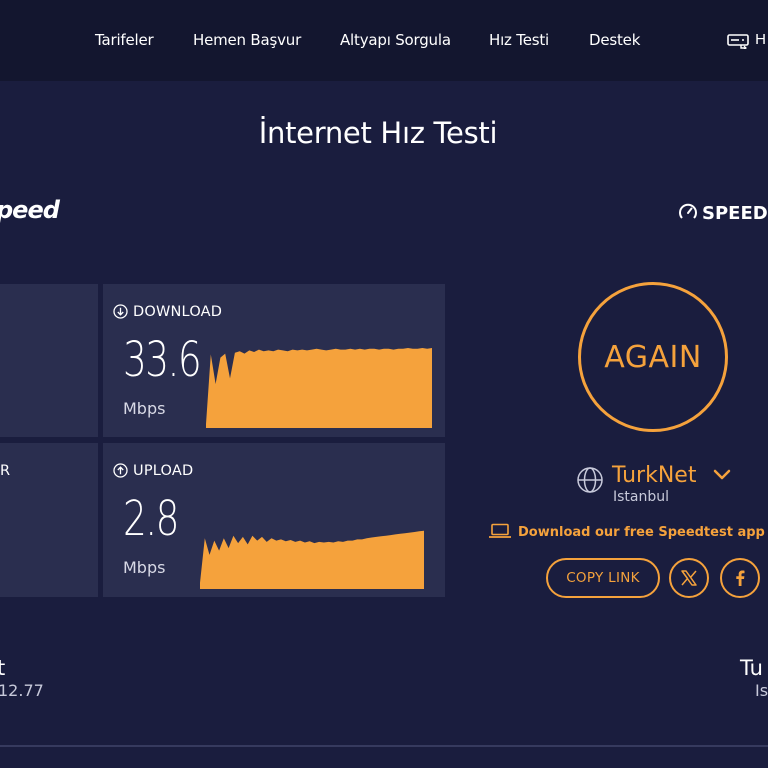  What do you see at coordinates (163, 471) in the screenshot?
I see `upload-label-text: UPLOAD` at bounding box center [163, 471].